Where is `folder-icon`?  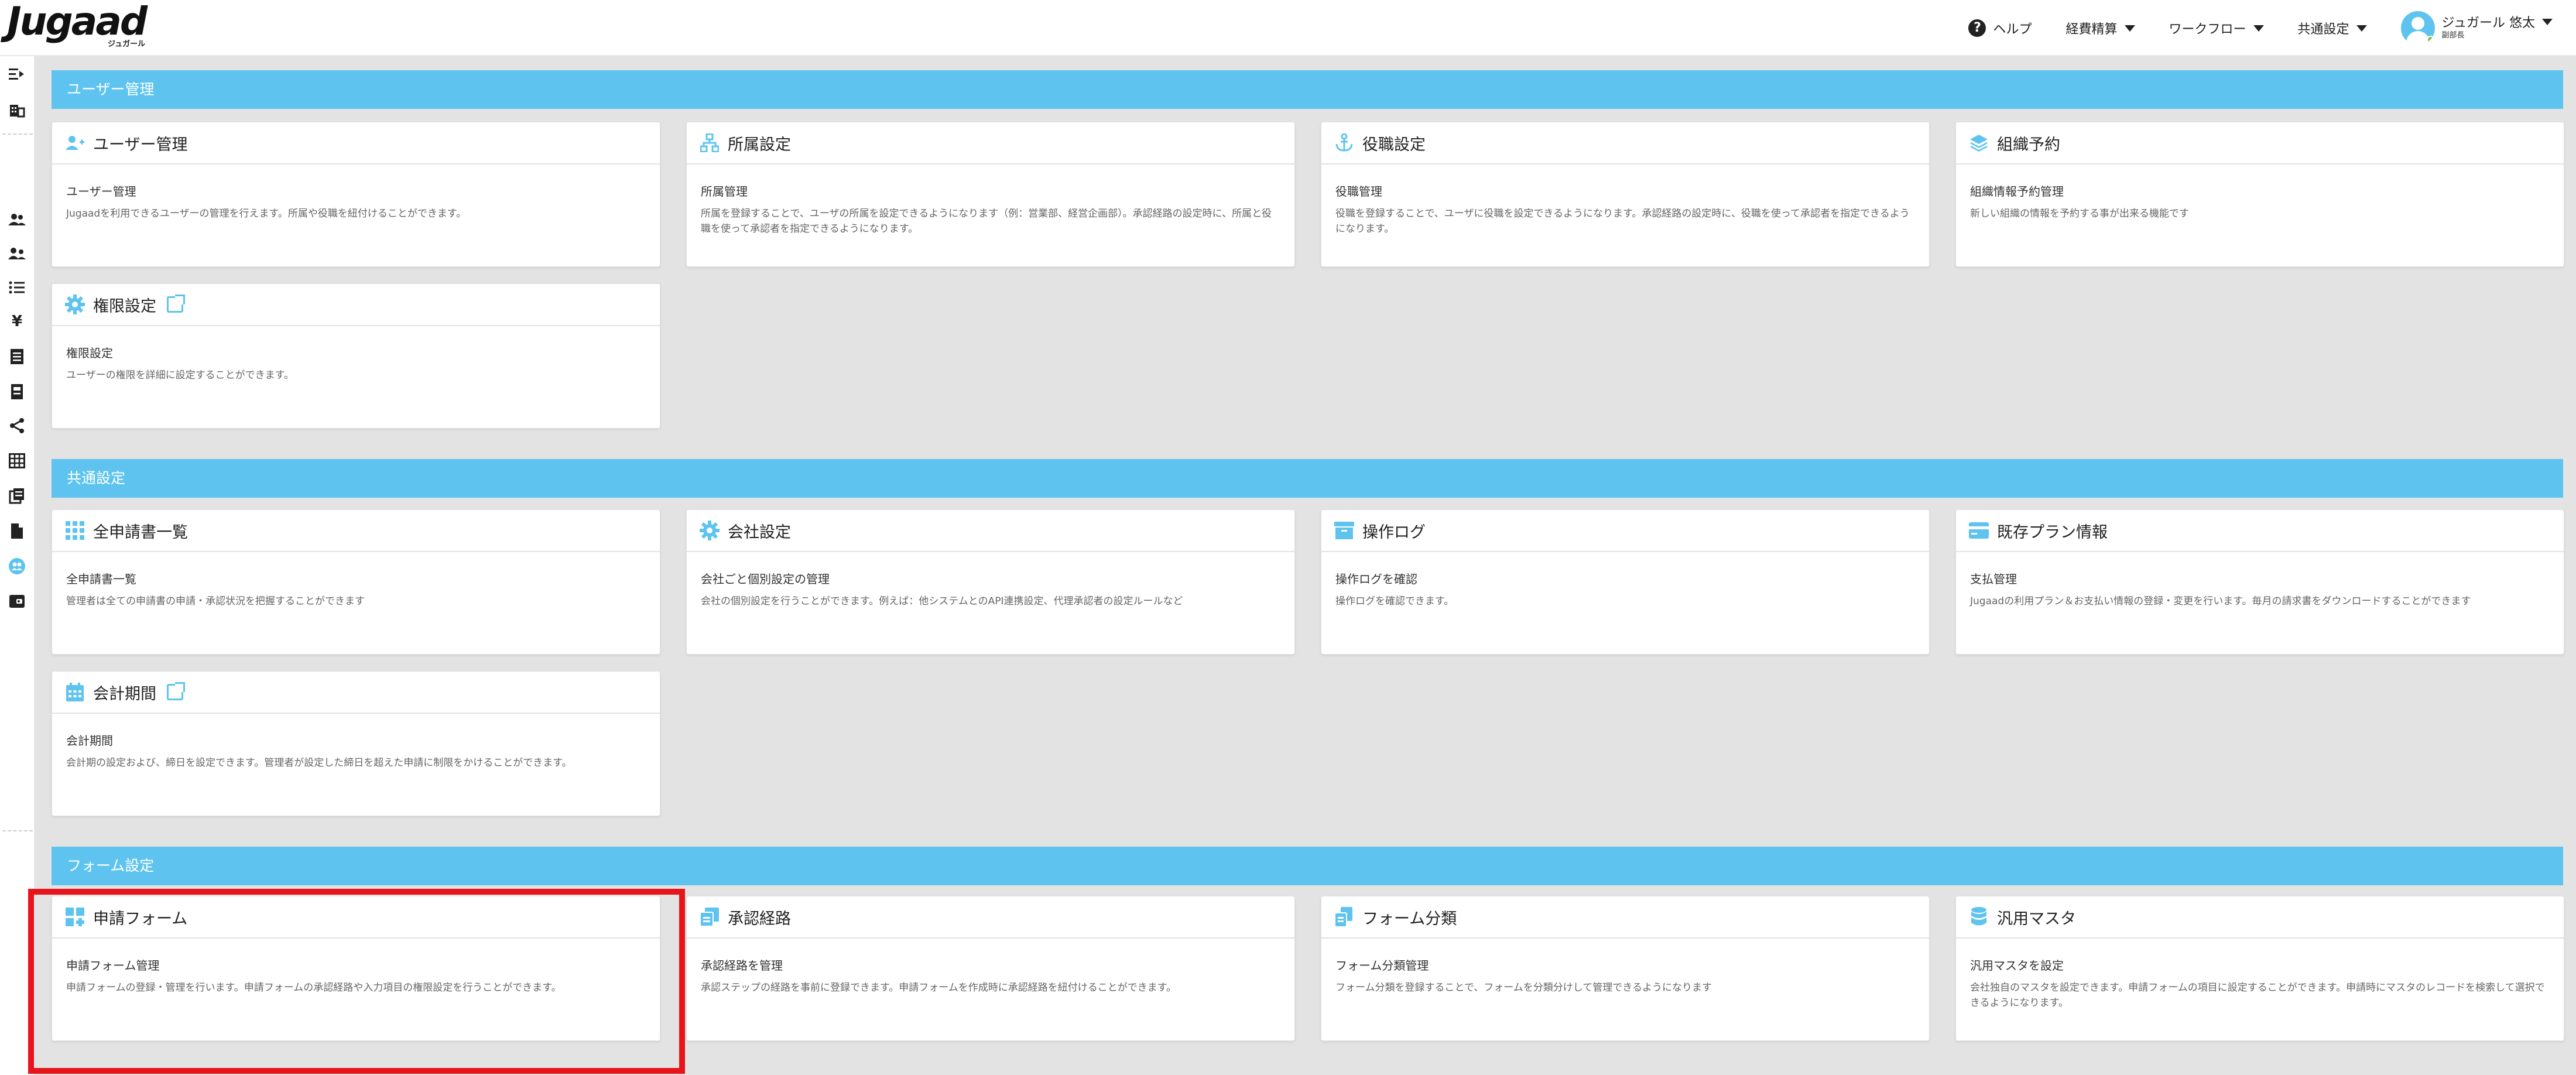
folder-icon is located at coordinates (1344, 917).